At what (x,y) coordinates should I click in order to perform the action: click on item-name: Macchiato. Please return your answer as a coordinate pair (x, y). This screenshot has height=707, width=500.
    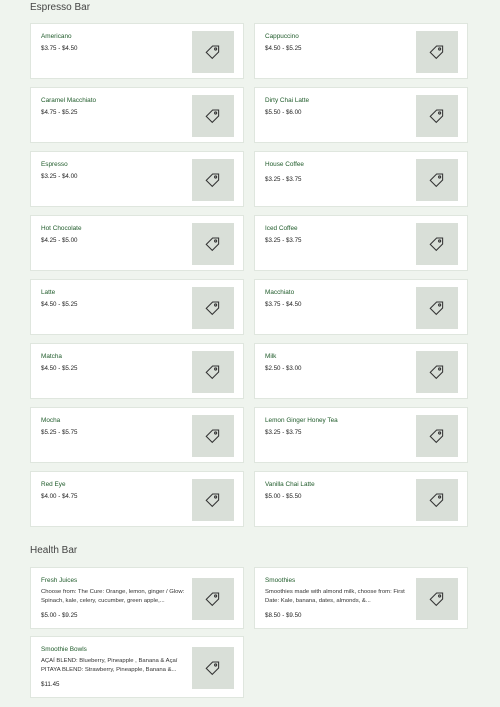
    Looking at the image, I should click on (280, 292).